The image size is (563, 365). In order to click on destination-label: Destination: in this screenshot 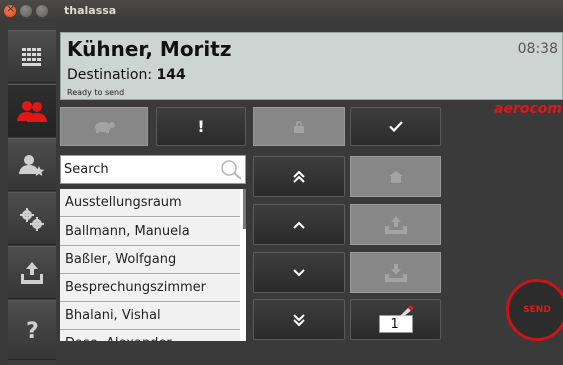, I will do `click(110, 75)`.